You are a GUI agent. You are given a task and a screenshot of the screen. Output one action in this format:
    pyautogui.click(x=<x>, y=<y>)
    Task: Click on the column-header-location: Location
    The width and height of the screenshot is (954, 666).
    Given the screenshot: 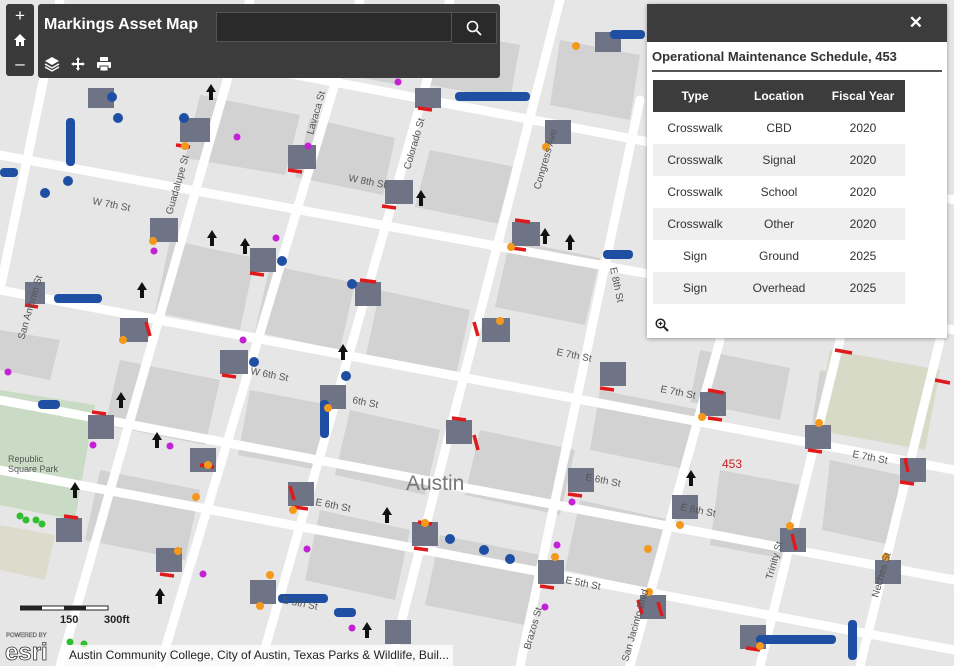 What is the action you would take?
    pyautogui.click(x=779, y=96)
    